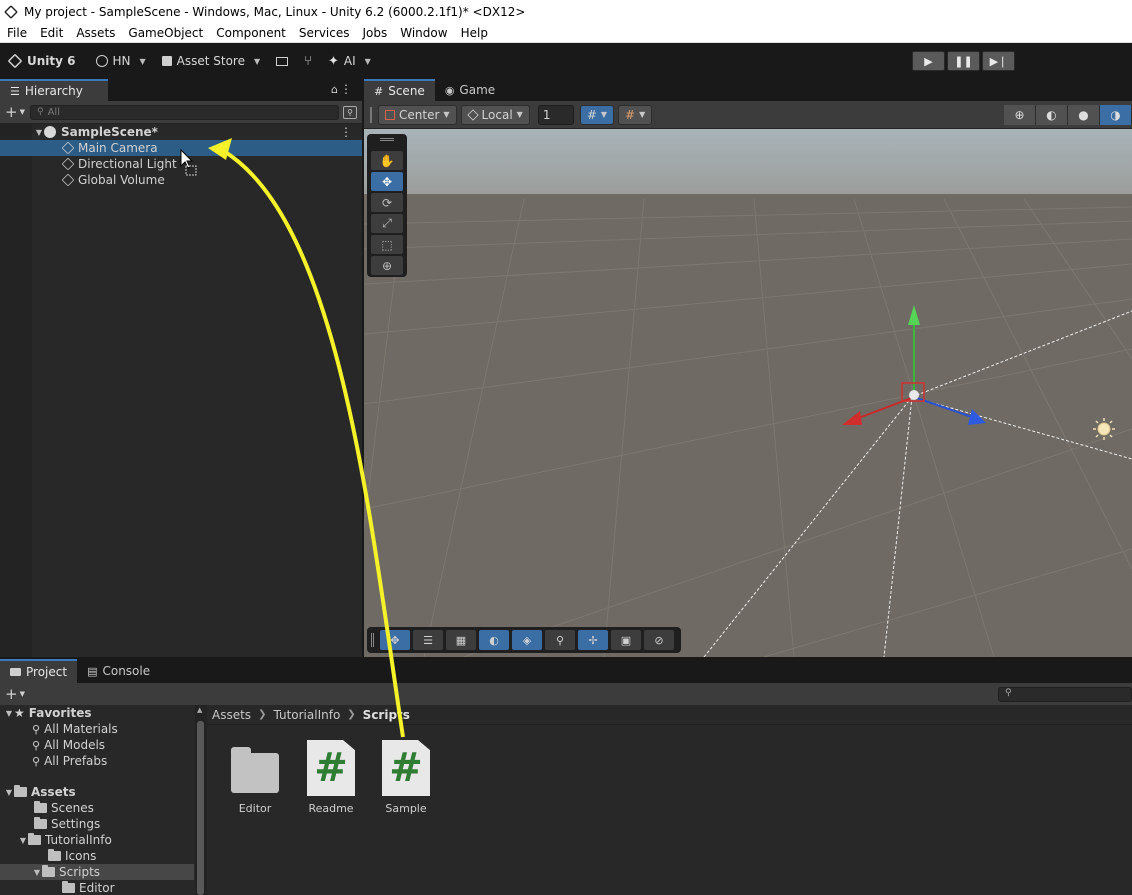 This screenshot has width=1132, height=895. What do you see at coordinates (387, 181) in the screenshot?
I see `move-tool: ✥` at bounding box center [387, 181].